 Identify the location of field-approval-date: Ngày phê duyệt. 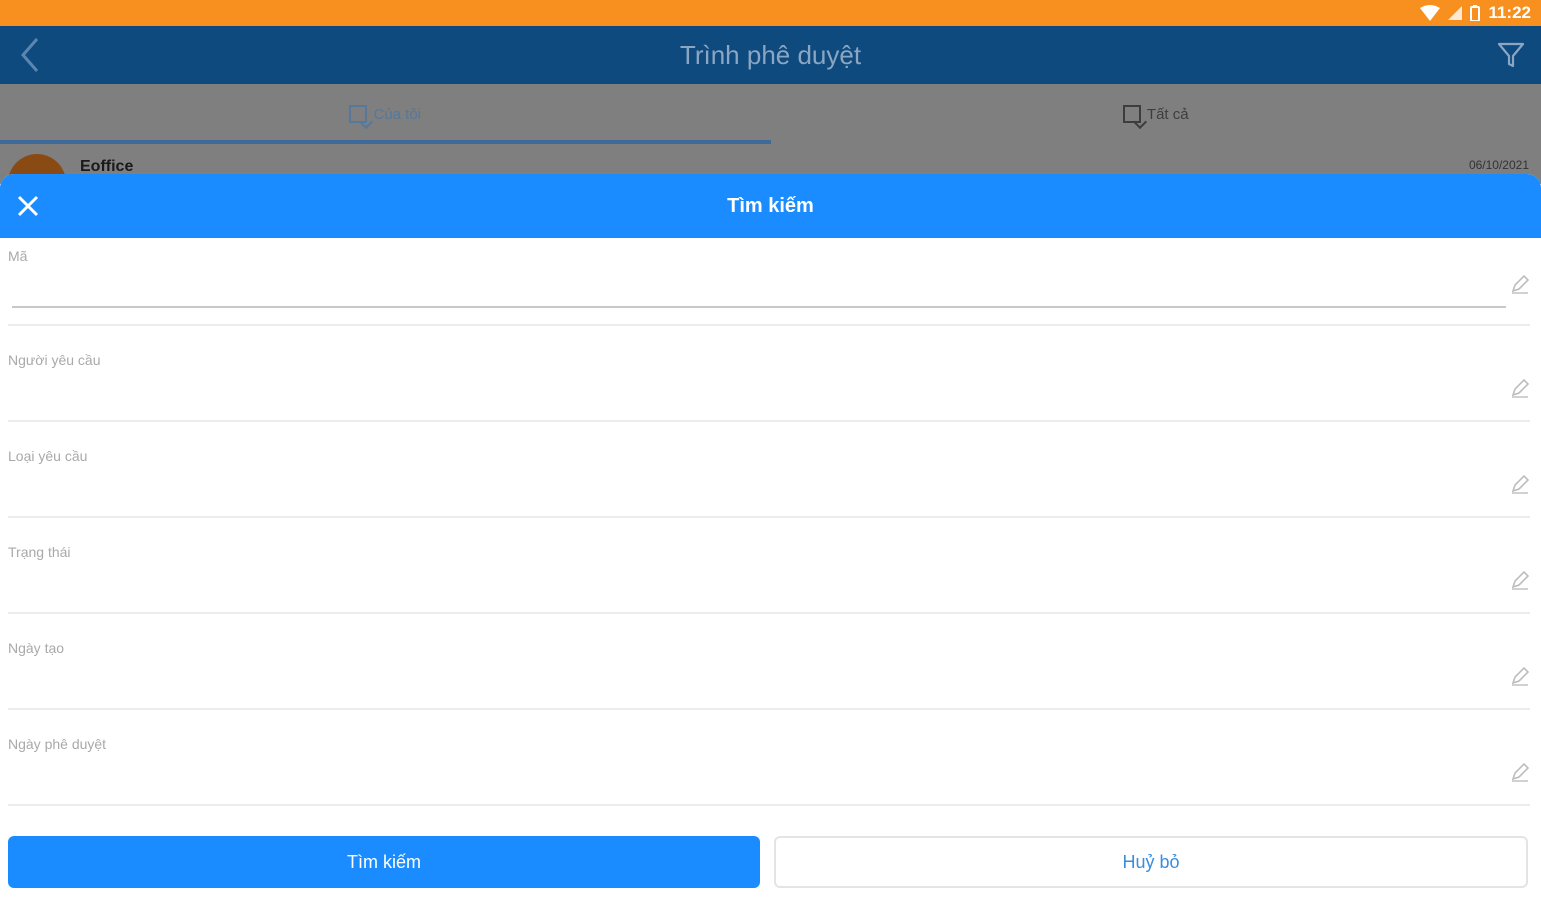
(769, 766).